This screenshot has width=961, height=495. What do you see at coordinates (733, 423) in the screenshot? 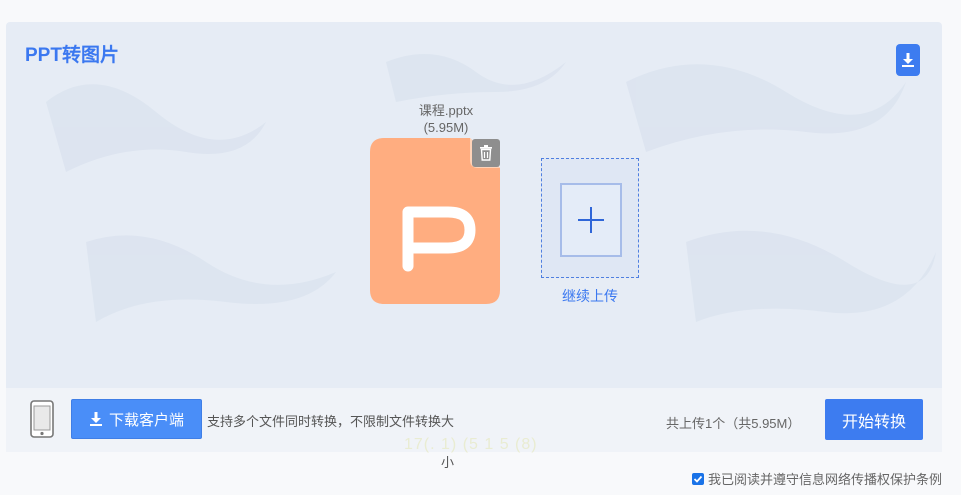
I see `upload-count: 共上传1个（共5.95M）` at bounding box center [733, 423].